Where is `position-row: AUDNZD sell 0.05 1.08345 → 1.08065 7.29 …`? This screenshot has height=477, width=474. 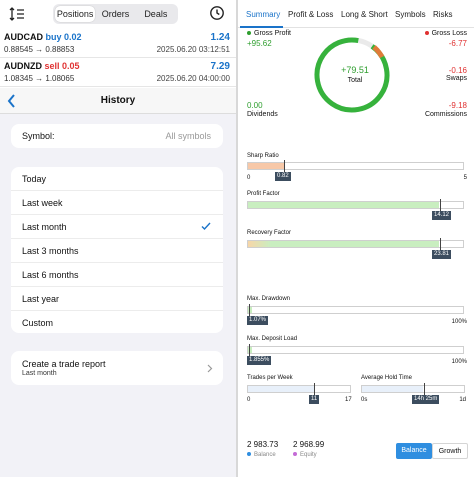
position-row: AUDNZD sell 0.05 1.08345 → 1.08065 7.29 … is located at coordinates (118, 73).